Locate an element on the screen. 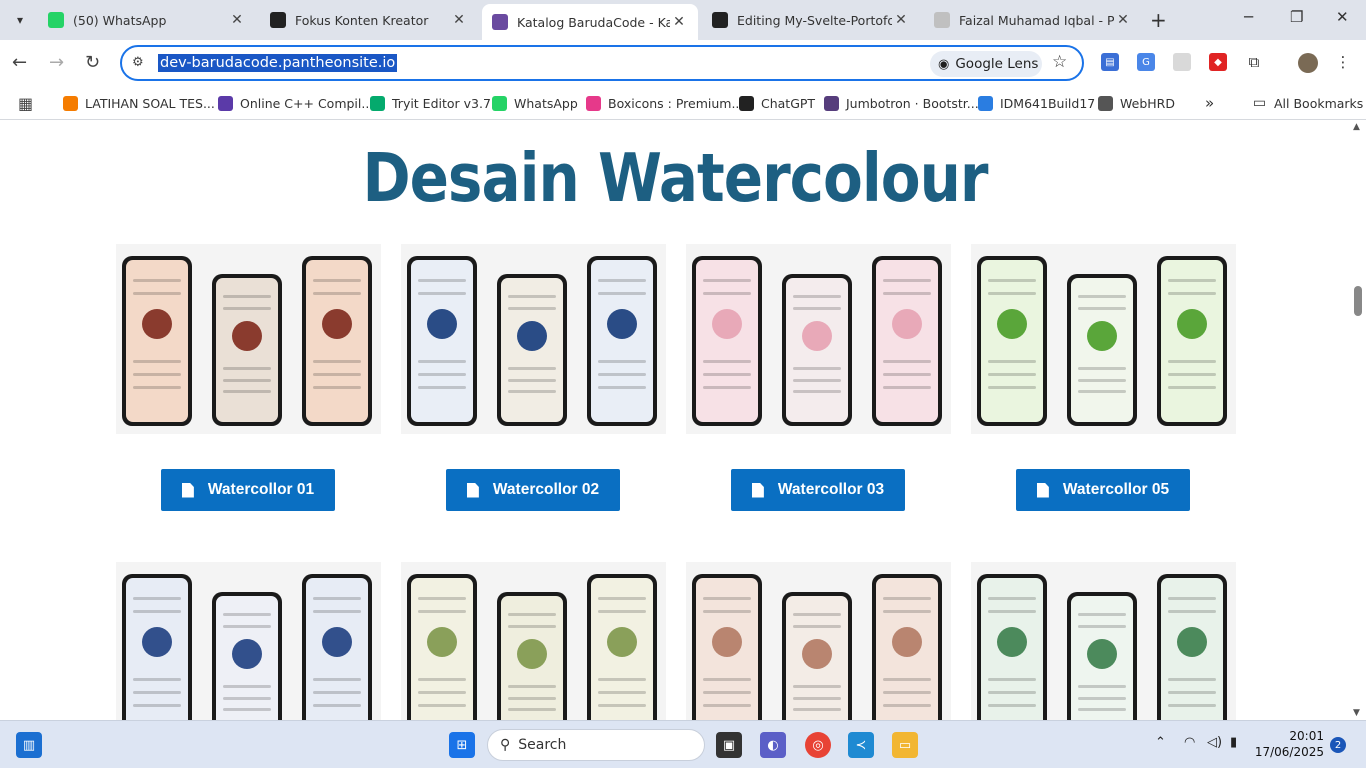 The width and height of the screenshot is (1366, 768). url-text: dev-barudacode.pantheonsite.io is located at coordinates (278, 63).